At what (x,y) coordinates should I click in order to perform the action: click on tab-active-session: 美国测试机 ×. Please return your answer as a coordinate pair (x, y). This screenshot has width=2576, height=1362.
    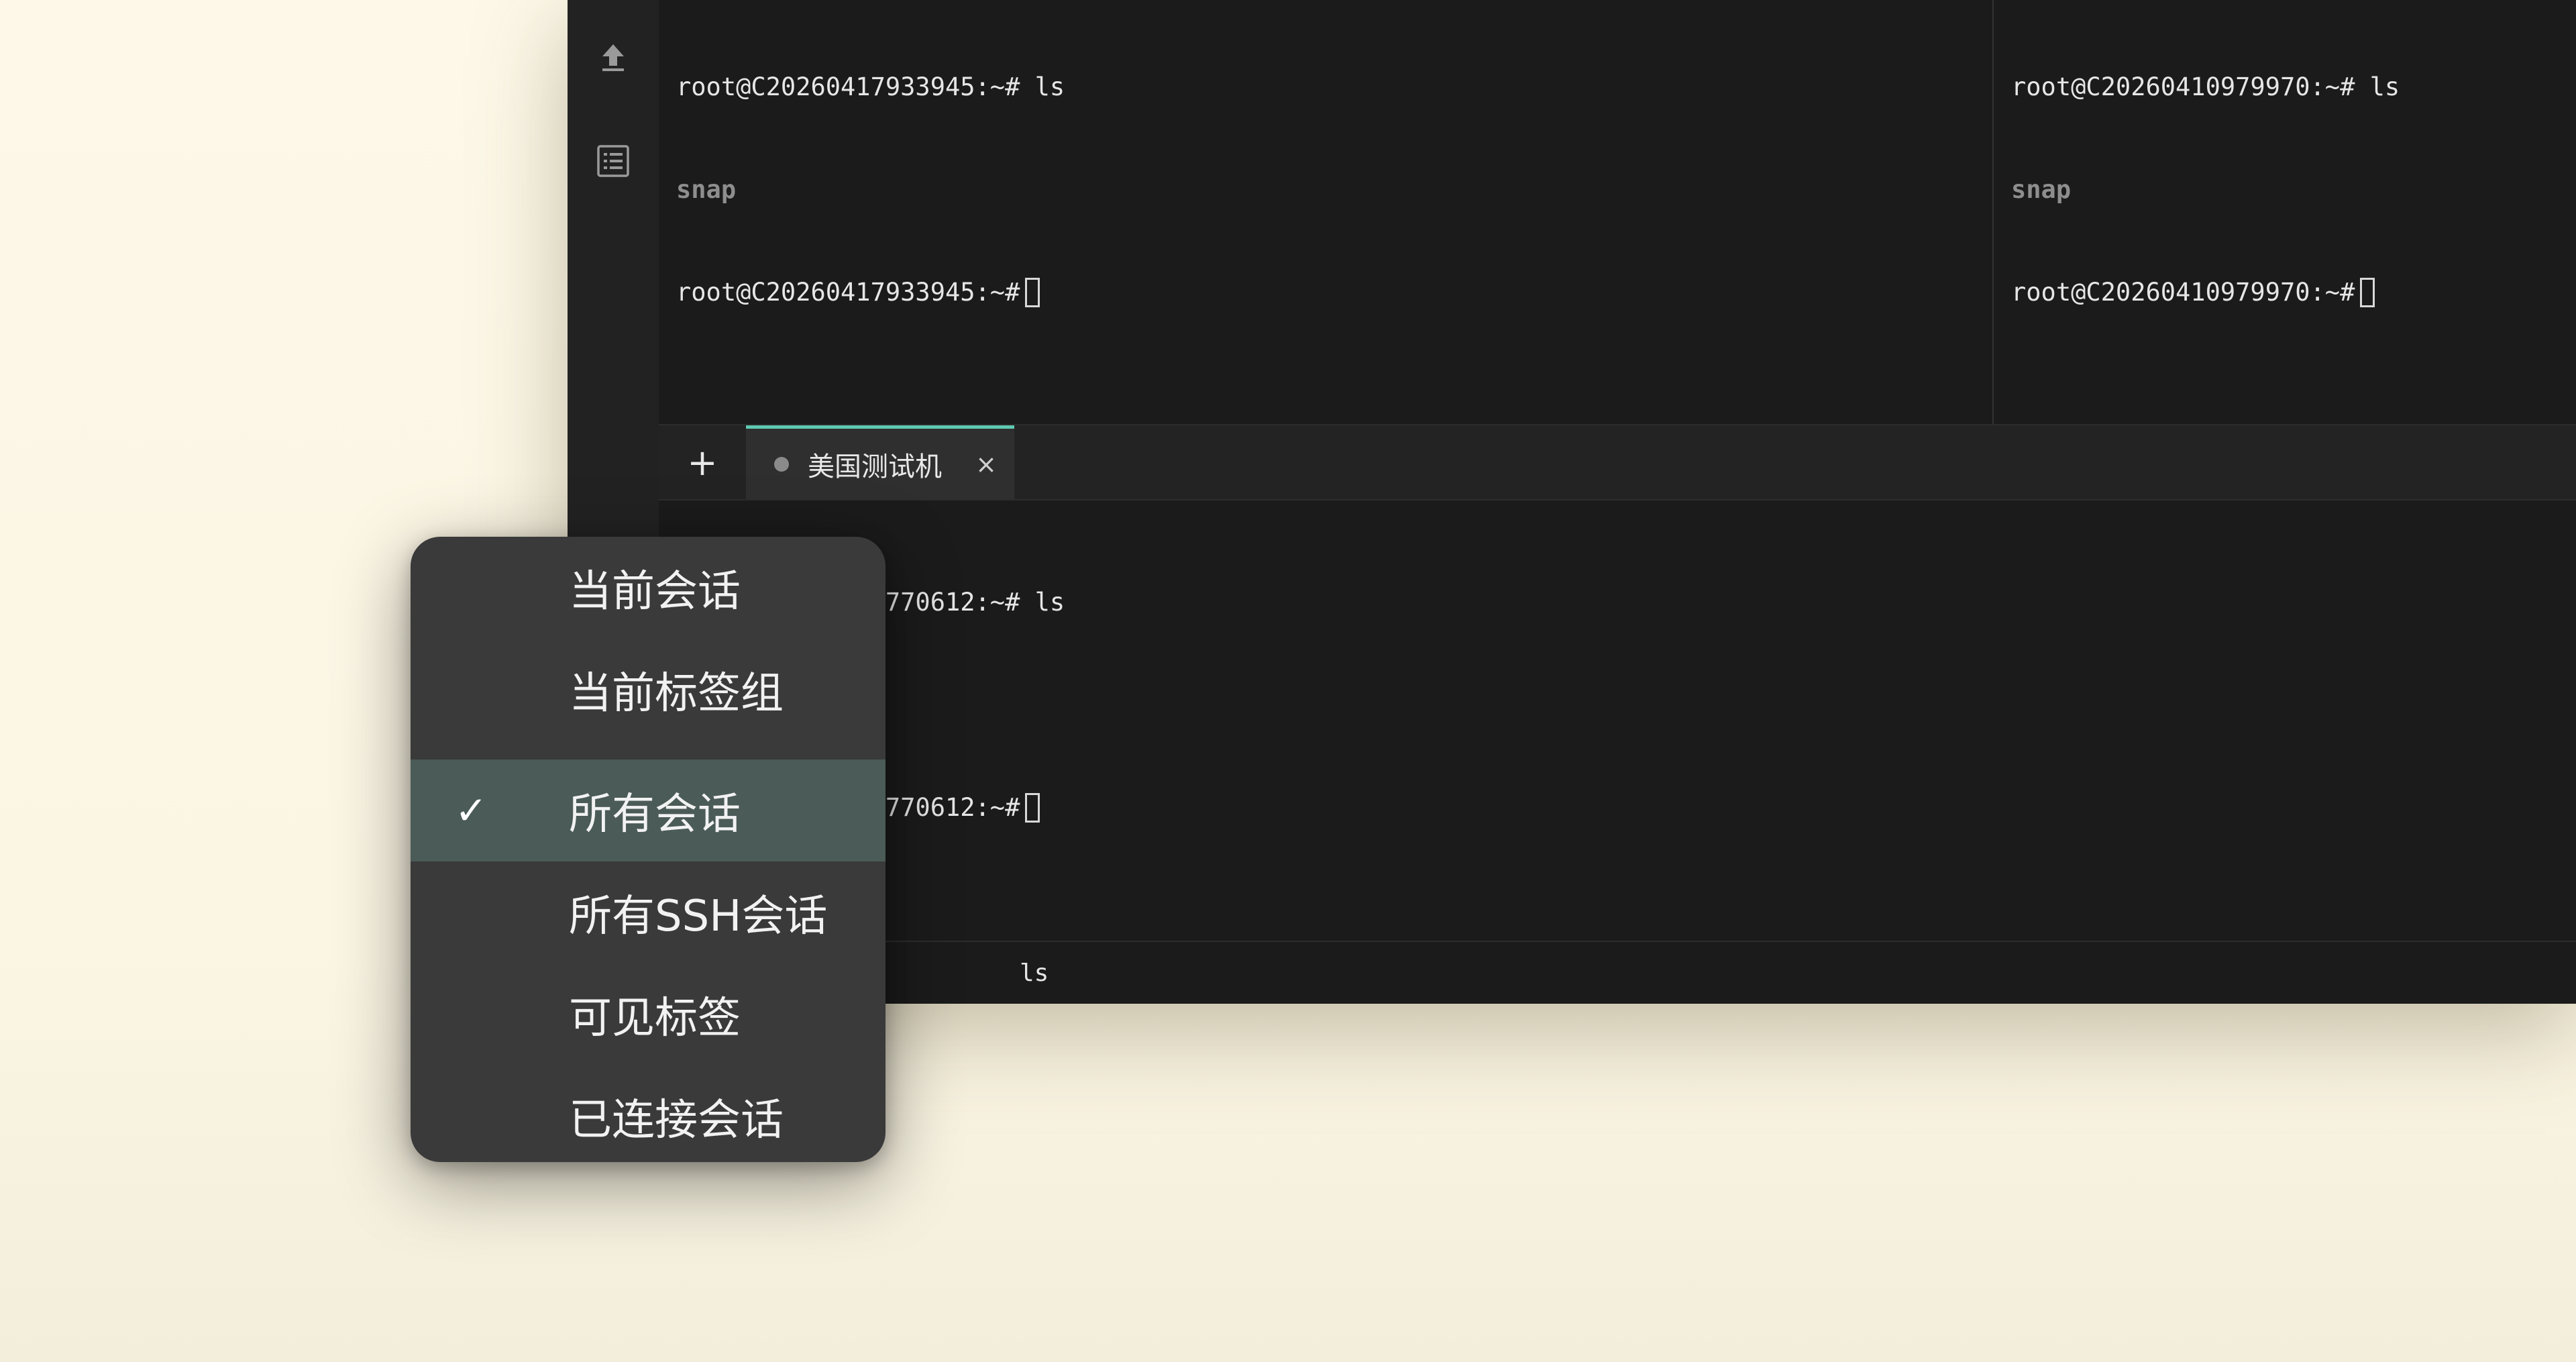
    Looking at the image, I should click on (880, 462).